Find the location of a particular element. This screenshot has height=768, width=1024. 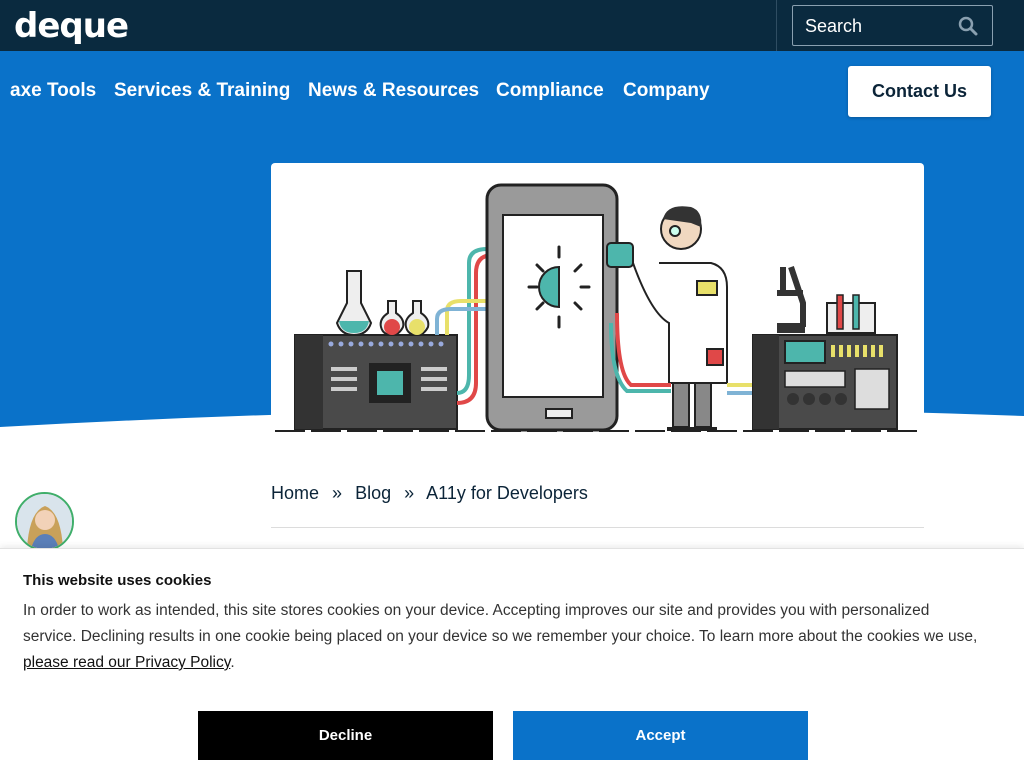

deque-logo: deque is located at coordinates (71, 26).